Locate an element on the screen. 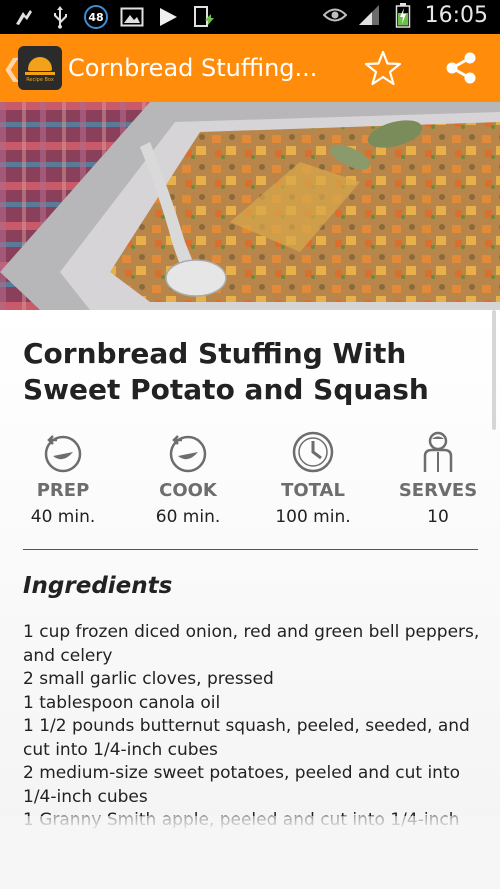 The image size is (500, 889). stat-value: 60 min. is located at coordinates (188, 517).